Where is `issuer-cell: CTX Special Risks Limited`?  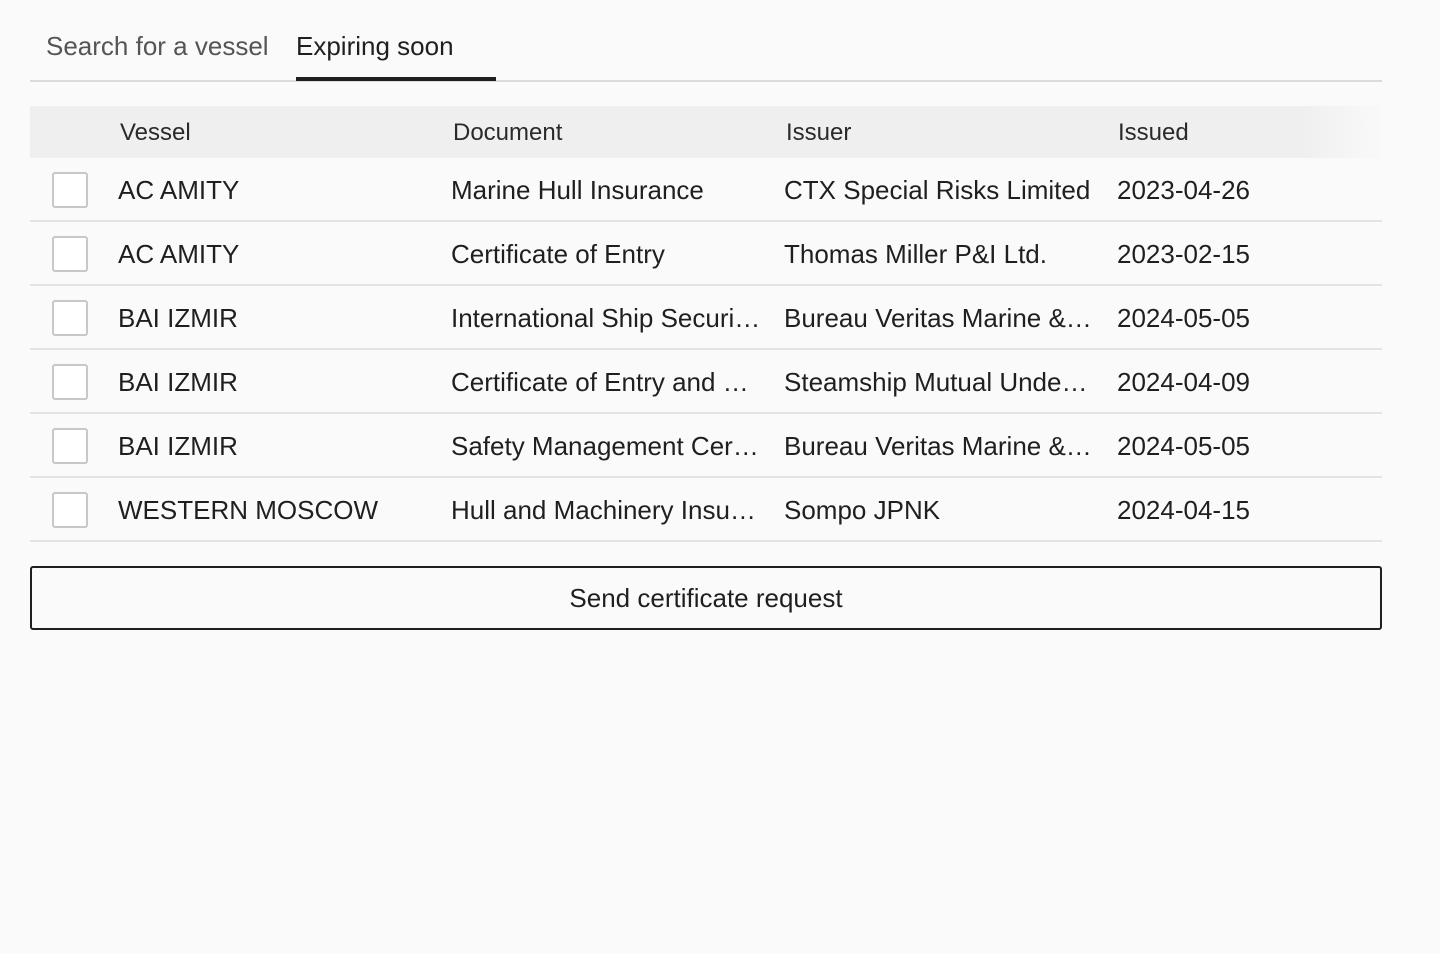 issuer-cell: CTX Special Risks Limited is located at coordinates (937, 190).